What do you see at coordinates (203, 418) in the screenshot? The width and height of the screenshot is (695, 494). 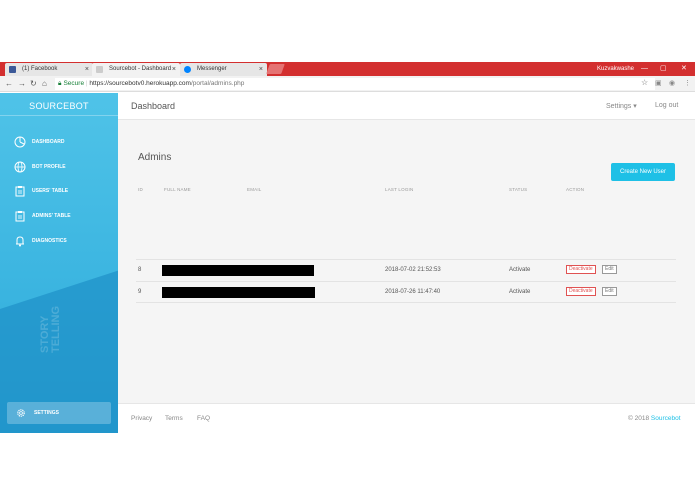 I see `faq-link: FAQ` at bounding box center [203, 418].